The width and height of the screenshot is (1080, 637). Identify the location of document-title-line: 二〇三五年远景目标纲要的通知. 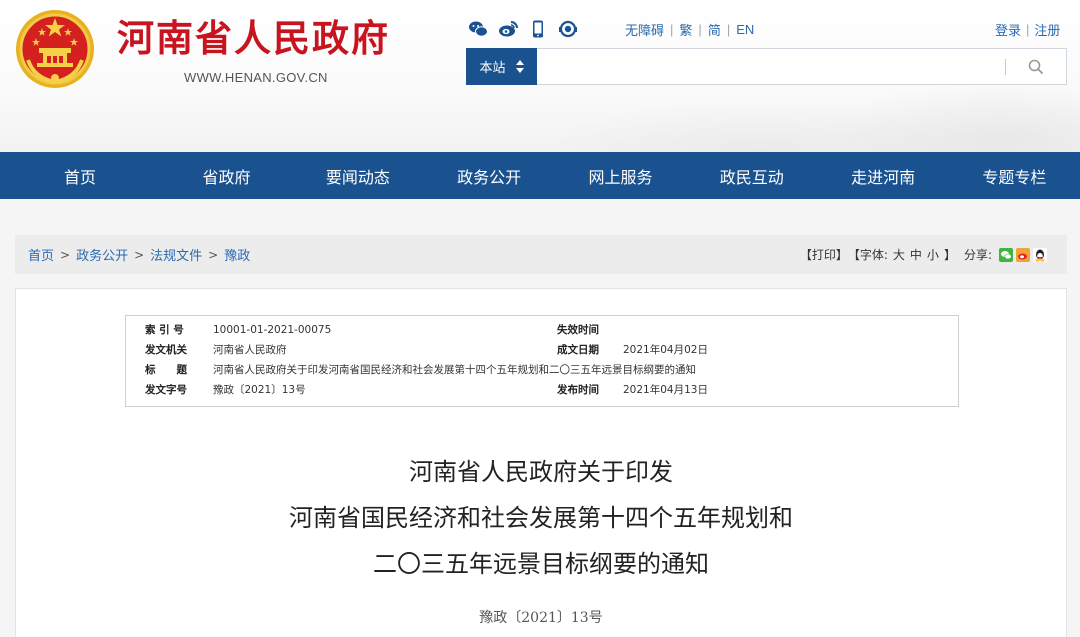
(541, 564).